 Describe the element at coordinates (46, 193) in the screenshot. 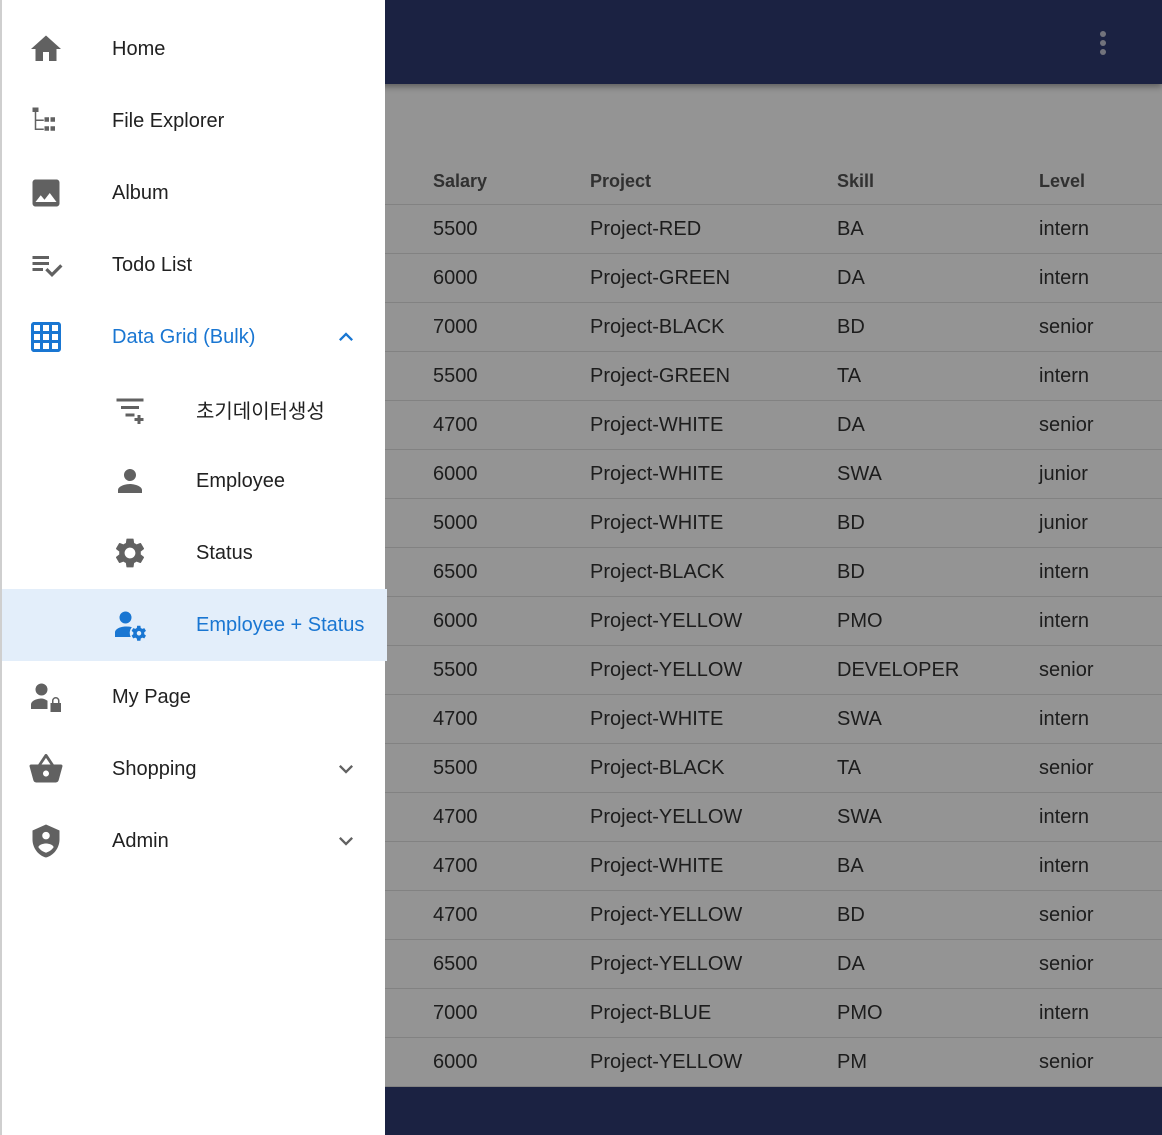

I see `image-icon` at that location.